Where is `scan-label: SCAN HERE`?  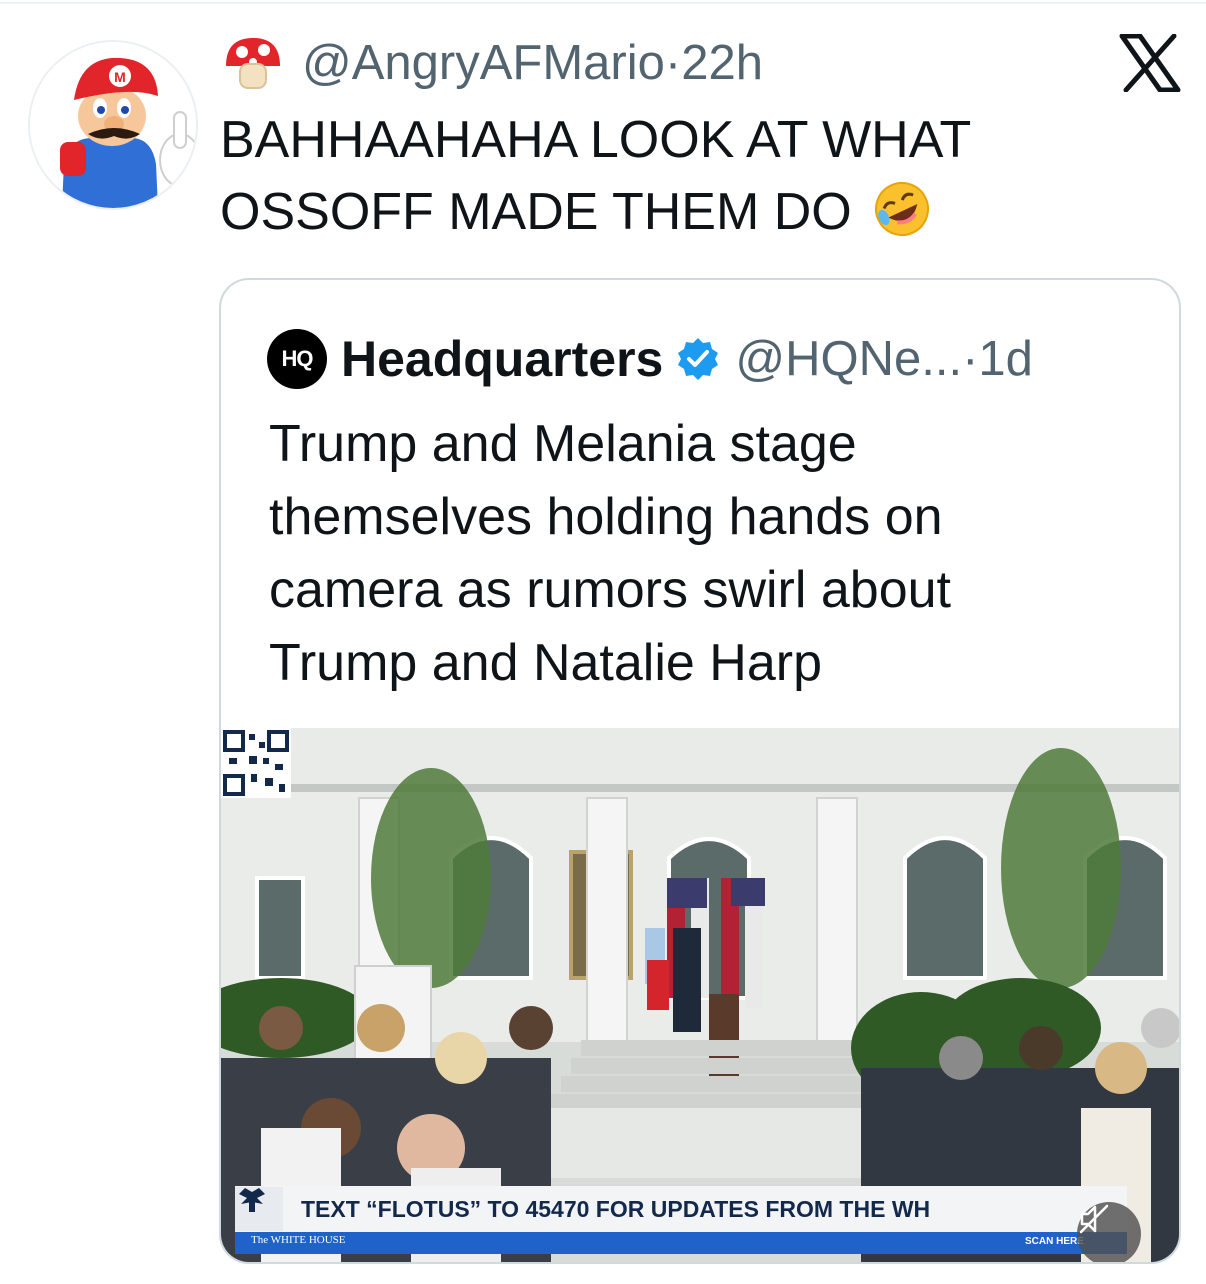 scan-label: SCAN HERE is located at coordinates (1054, 1241).